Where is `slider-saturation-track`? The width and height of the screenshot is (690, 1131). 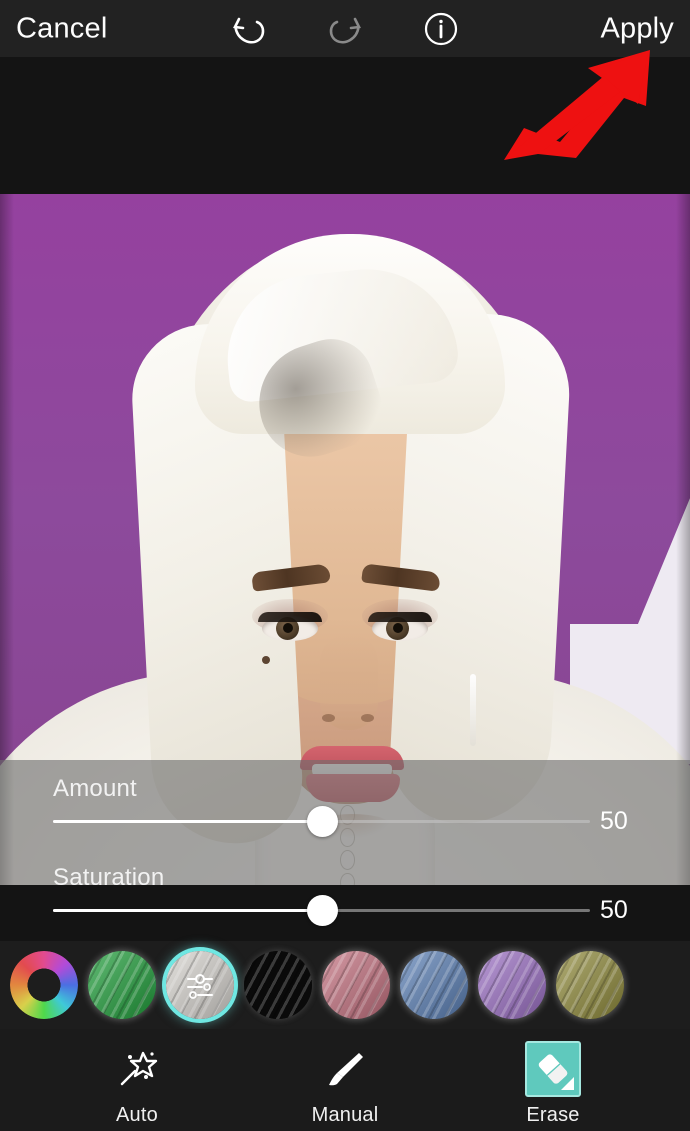 slider-saturation-track is located at coordinates (321, 910).